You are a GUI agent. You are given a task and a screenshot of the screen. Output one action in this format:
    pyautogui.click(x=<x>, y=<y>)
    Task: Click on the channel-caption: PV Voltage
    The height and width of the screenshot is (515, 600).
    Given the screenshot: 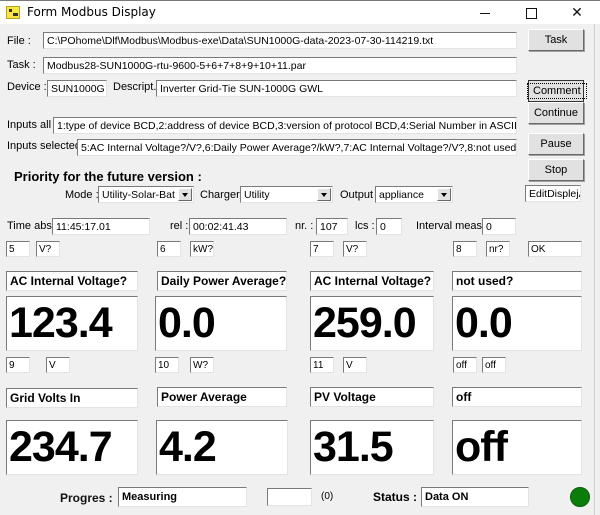 What is the action you would take?
    pyautogui.click(x=372, y=397)
    